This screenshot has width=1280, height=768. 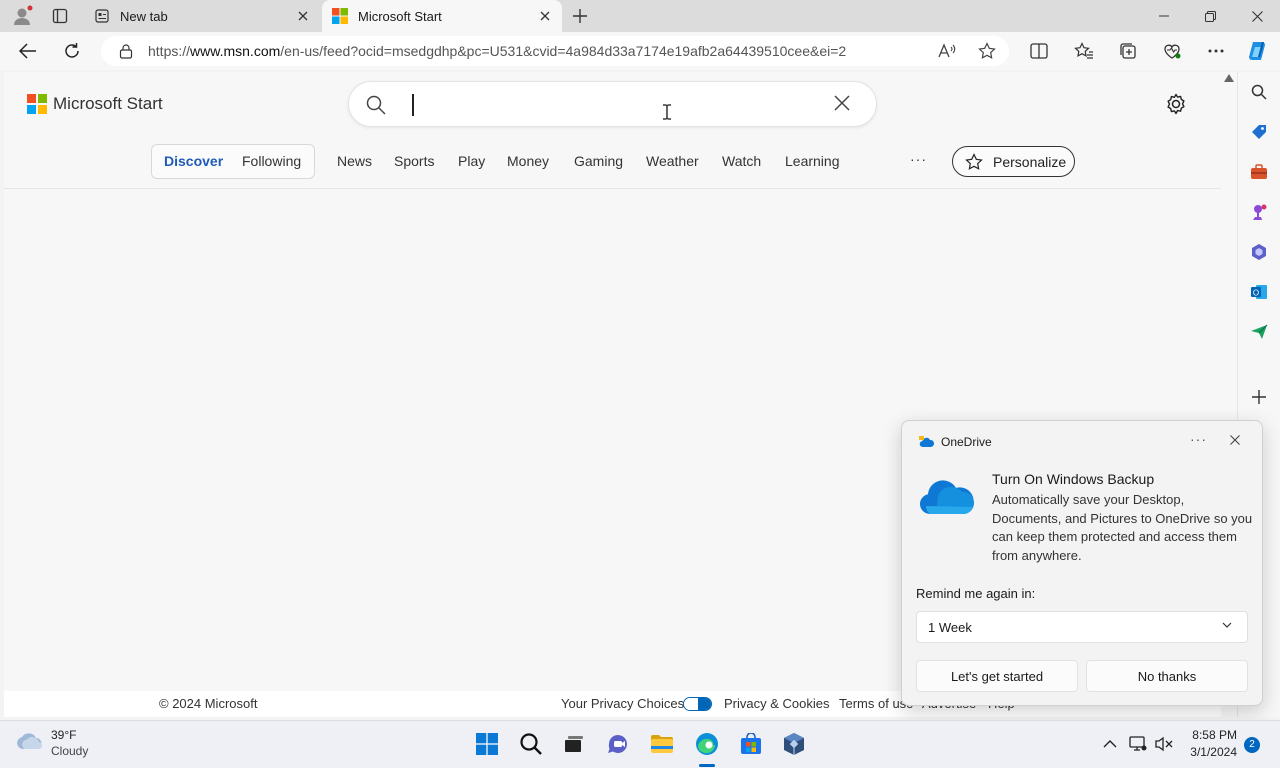 I want to click on task-view-icon, so click(x=574, y=744).